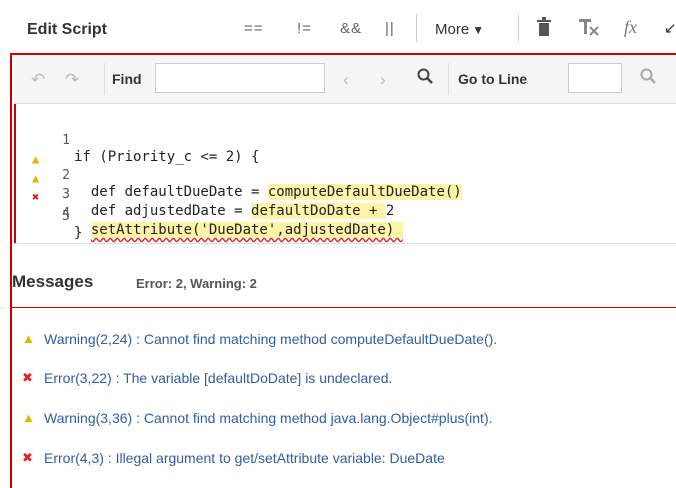 The height and width of the screenshot is (488, 676). What do you see at coordinates (304, 28) in the screenshot?
I see `not-equals-operator-button: !=` at bounding box center [304, 28].